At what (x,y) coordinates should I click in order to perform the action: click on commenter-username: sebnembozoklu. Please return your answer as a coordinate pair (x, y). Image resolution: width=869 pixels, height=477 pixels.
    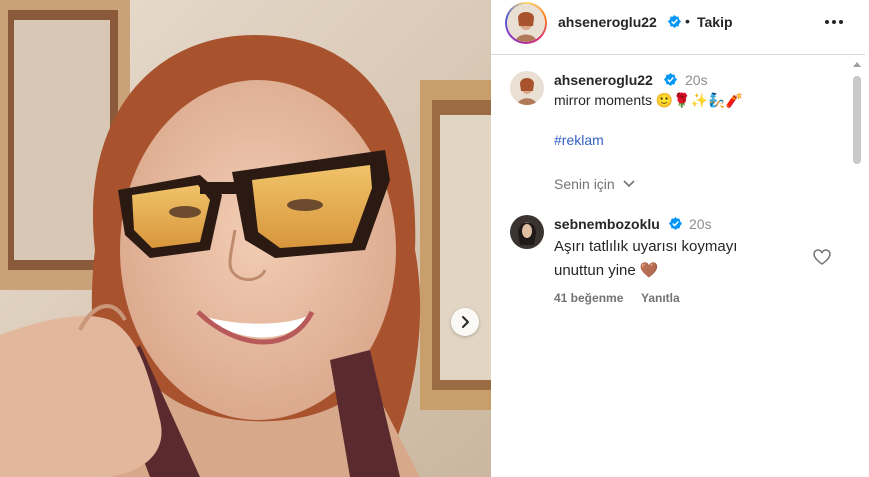
    Looking at the image, I should click on (607, 224).